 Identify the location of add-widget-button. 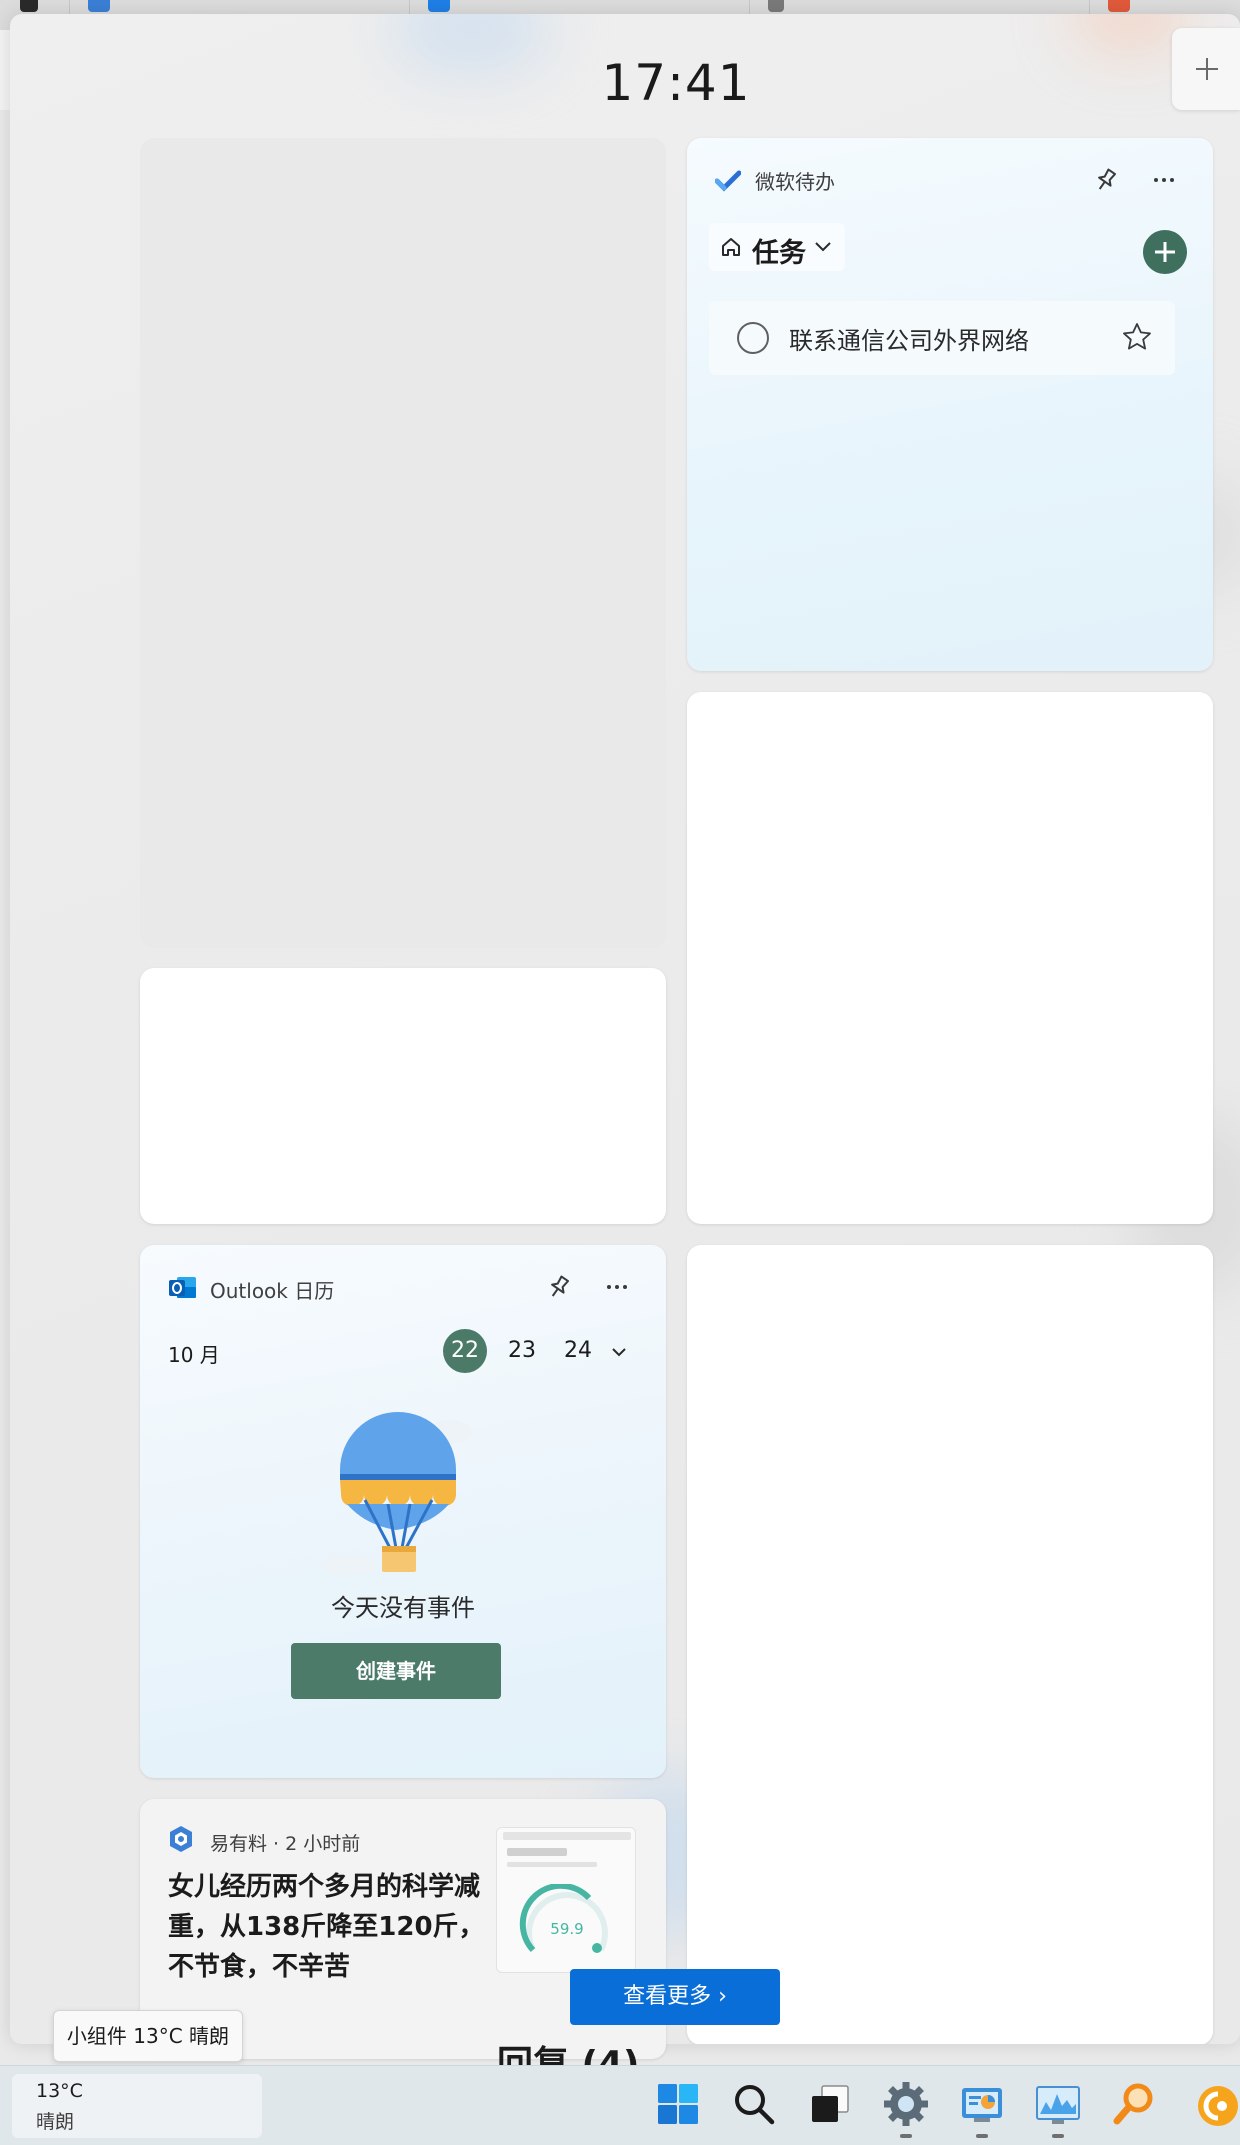
(1206, 69).